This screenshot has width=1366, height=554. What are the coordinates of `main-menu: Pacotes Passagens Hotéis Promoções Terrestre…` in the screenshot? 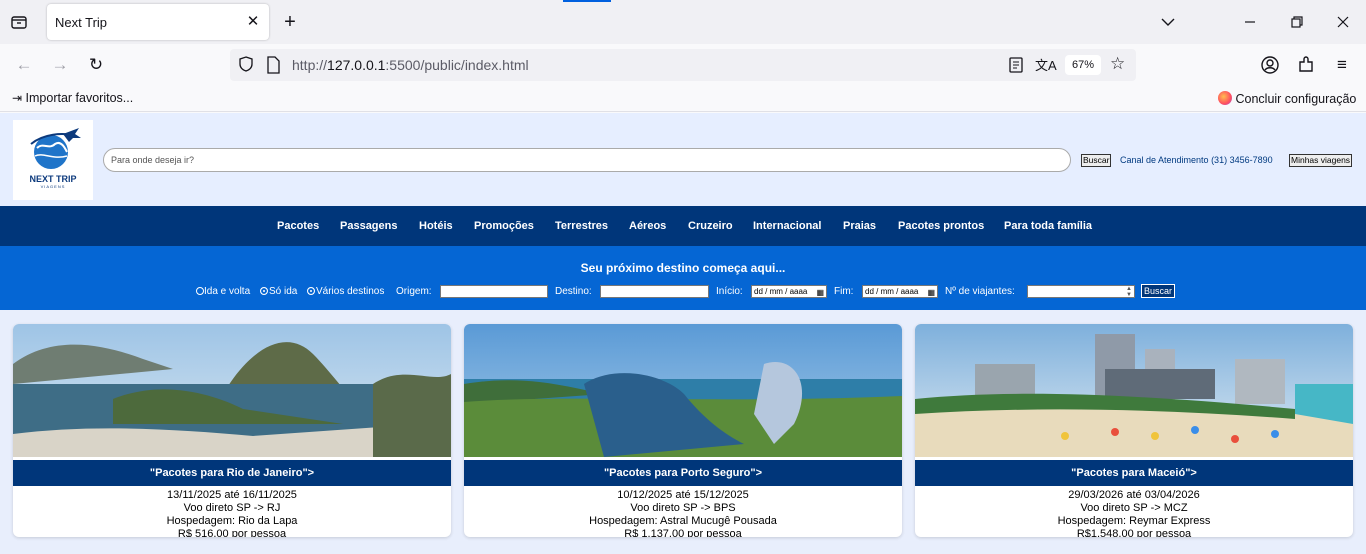 It's located at (683, 226).